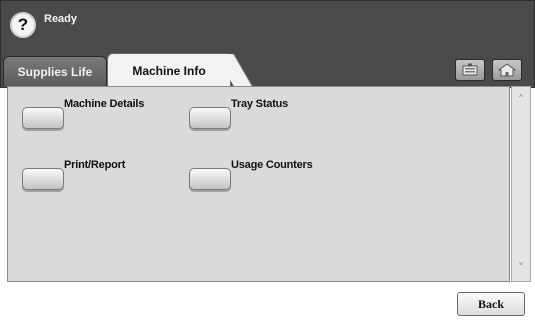  I want to click on job-status-button, so click(470, 70).